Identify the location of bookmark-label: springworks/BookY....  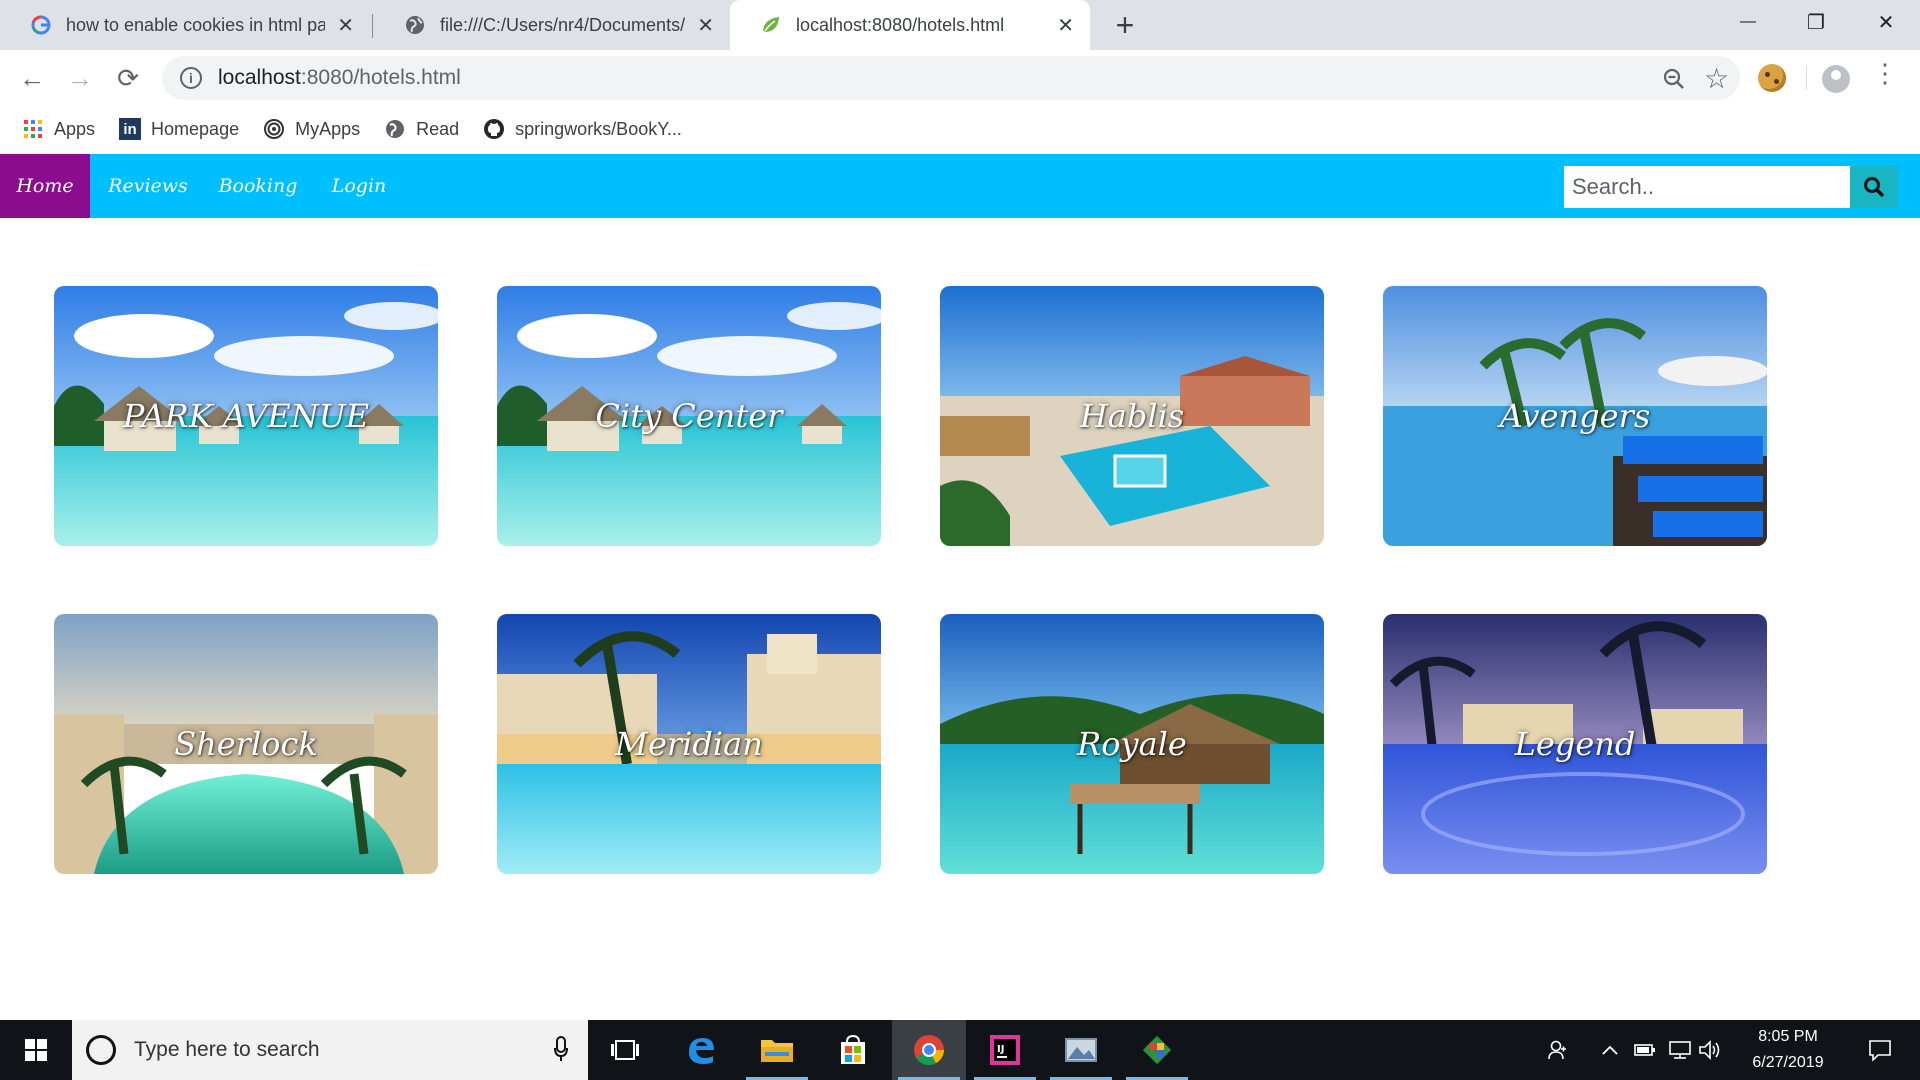
(598, 128).